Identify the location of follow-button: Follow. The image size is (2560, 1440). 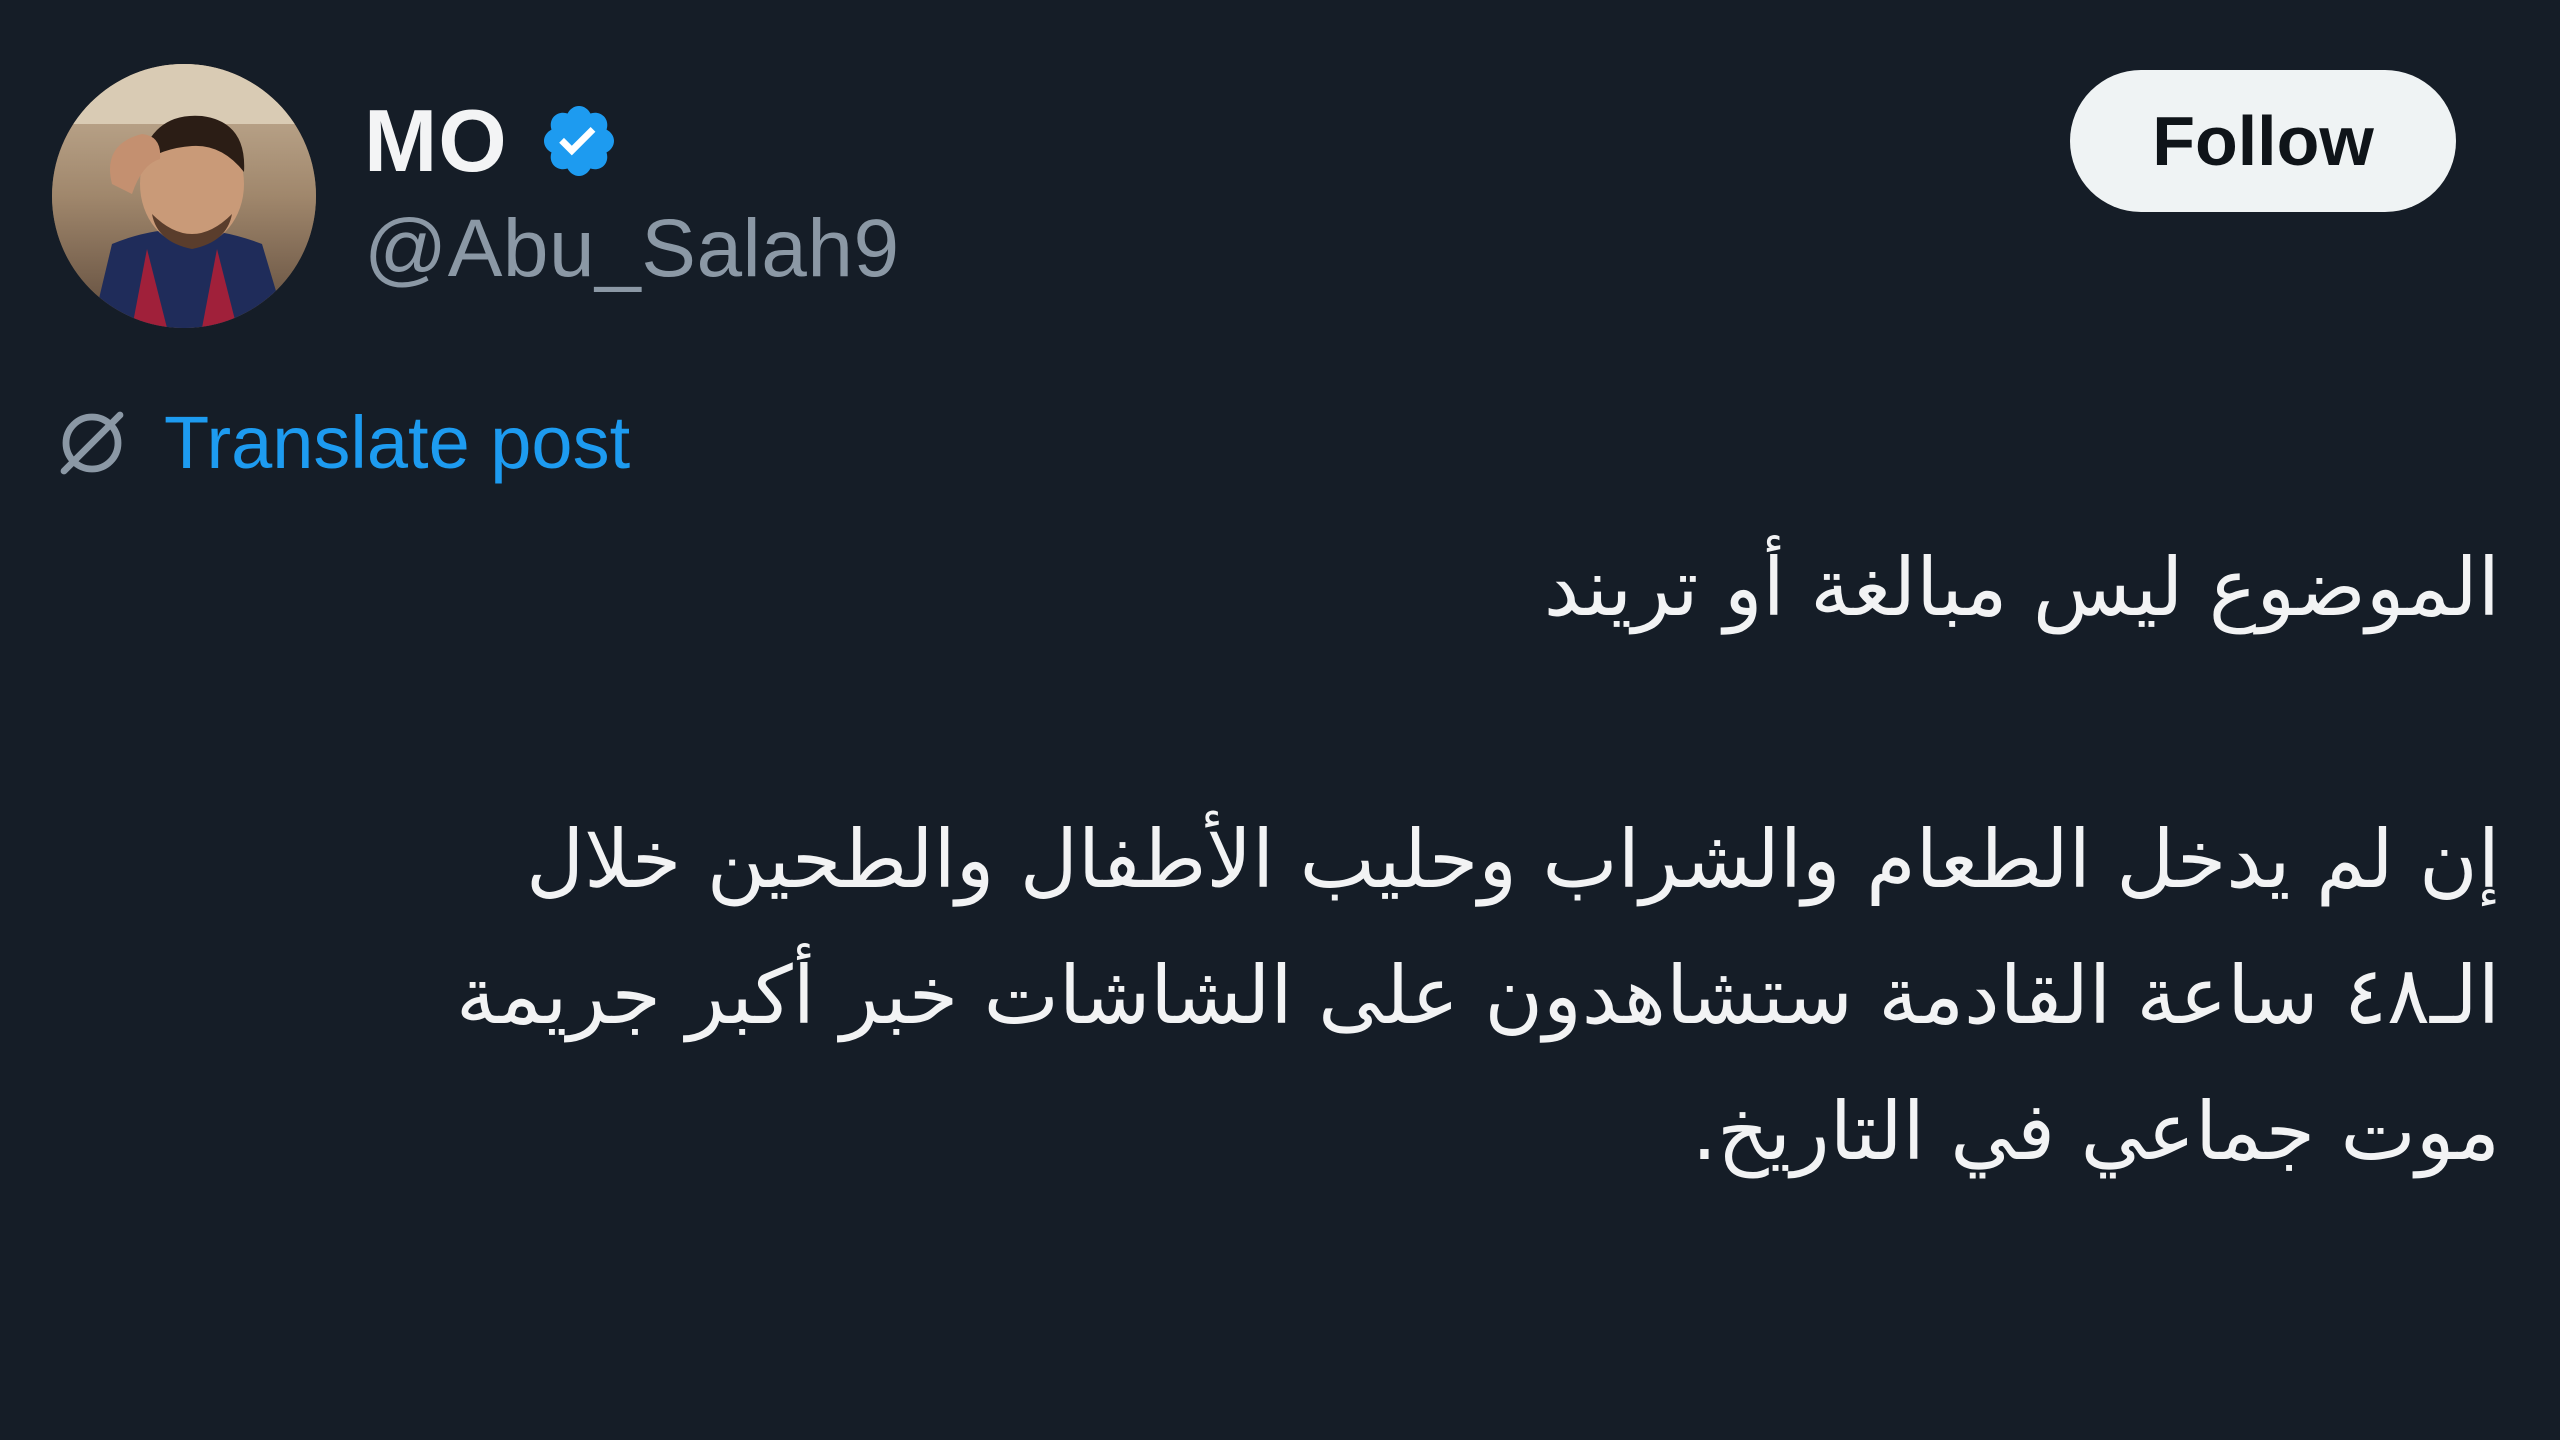
(2263, 141).